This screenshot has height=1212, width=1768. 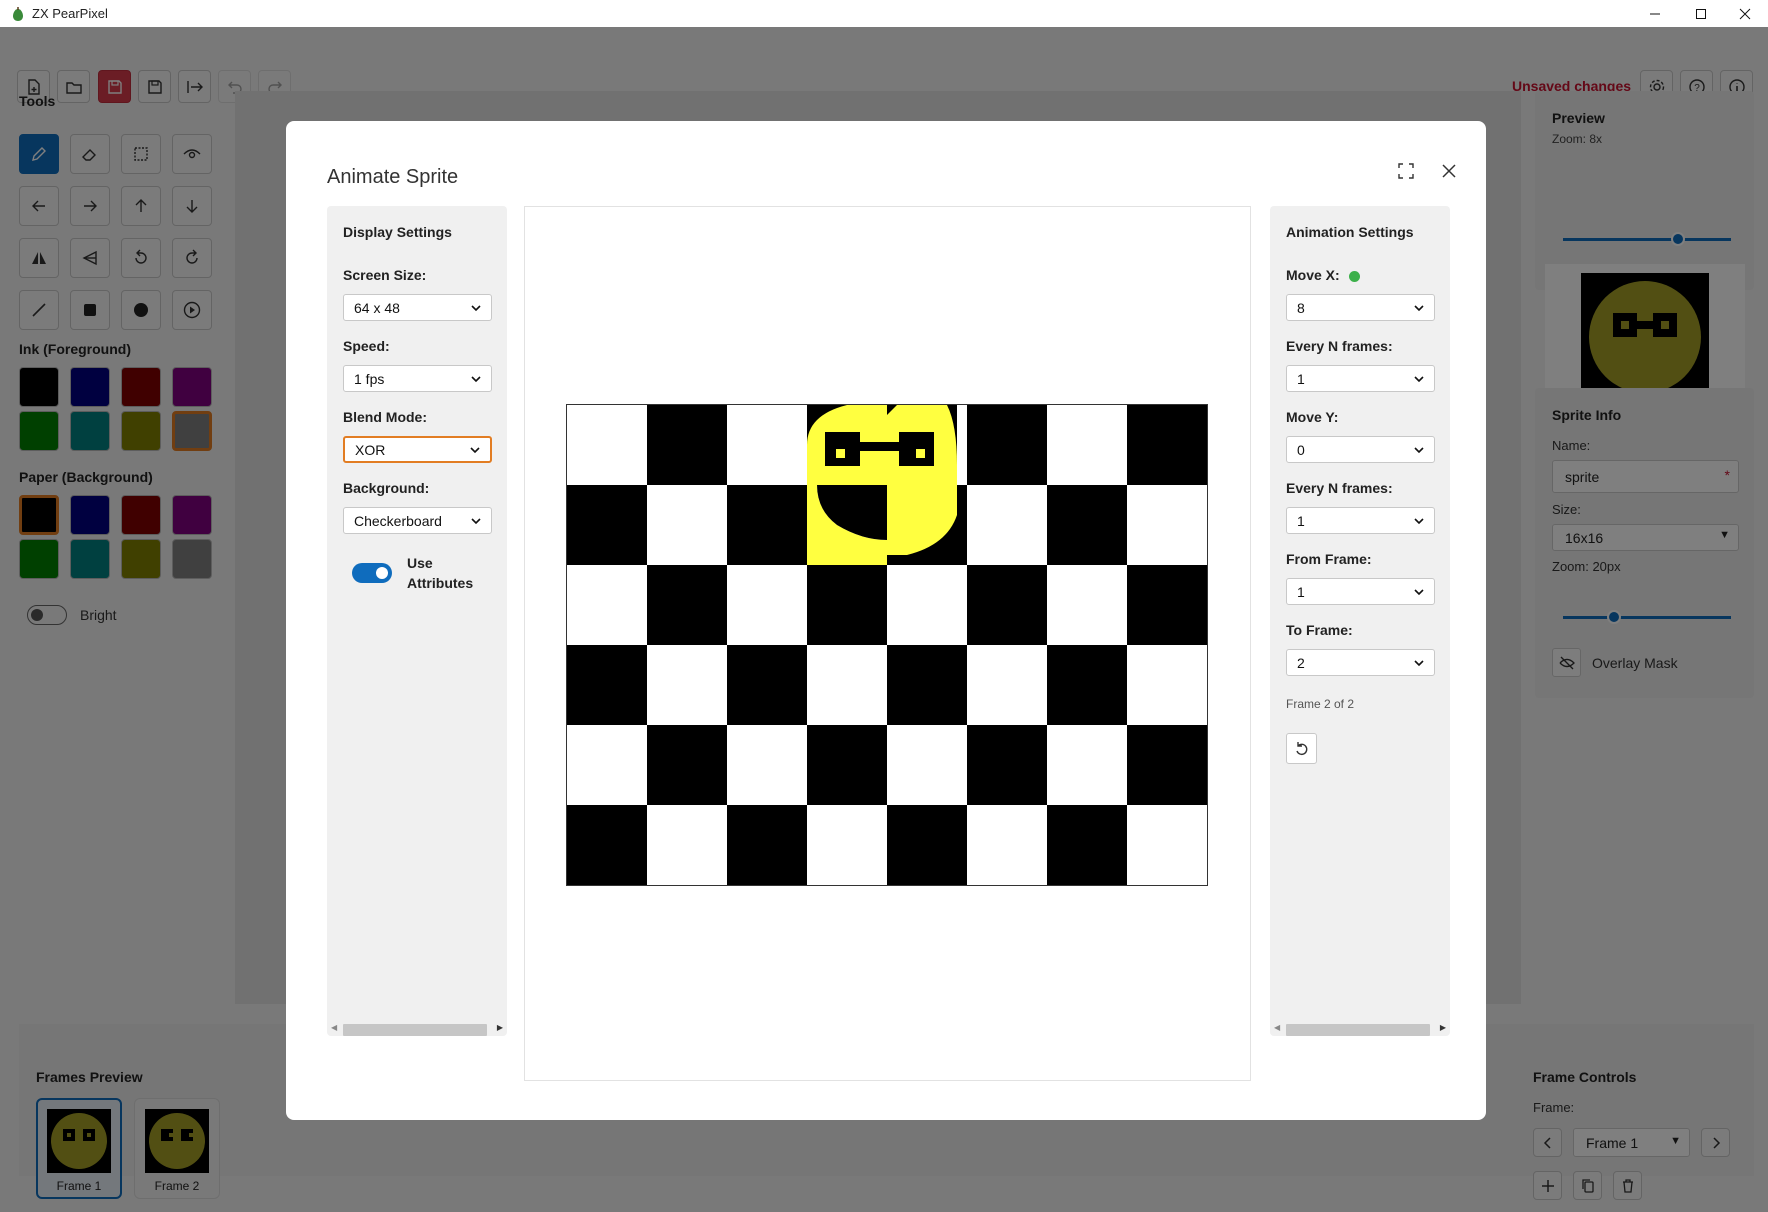 What do you see at coordinates (1360, 1028) in the screenshot?
I see `animation-settings-scrollbar: ◀ ▶` at bounding box center [1360, 1028].